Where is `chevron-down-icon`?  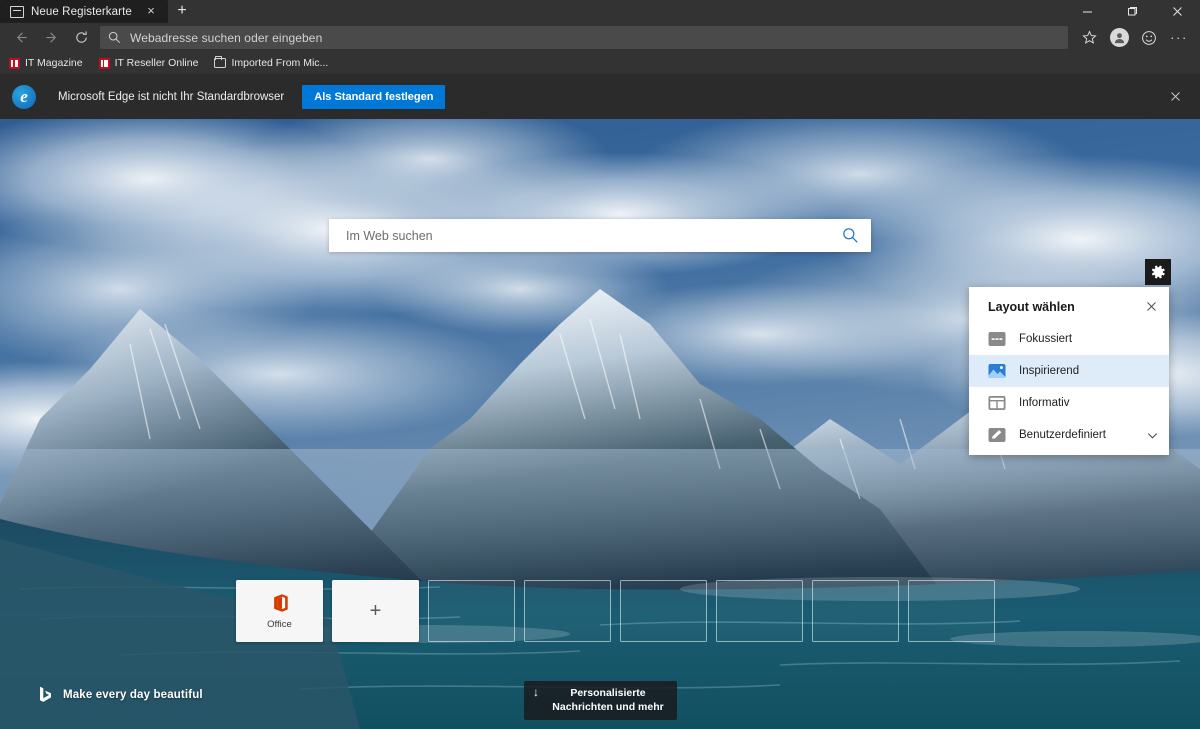
chevron-down-icon is located at coordinates (1152, 435).